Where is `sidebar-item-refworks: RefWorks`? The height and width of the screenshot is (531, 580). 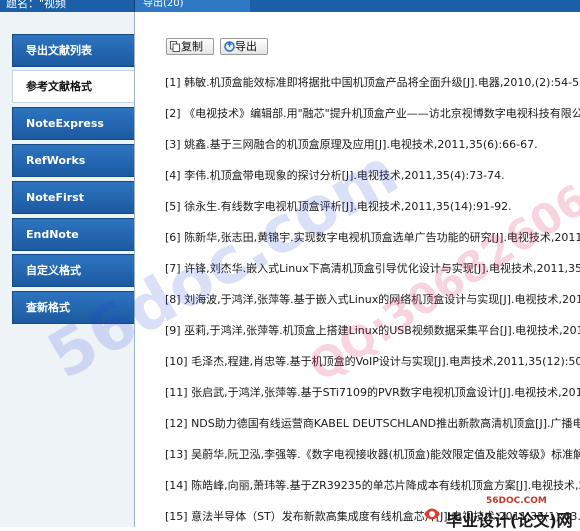 sidebar-item-refworks: RefWorks is located at coordinates (75, 160).